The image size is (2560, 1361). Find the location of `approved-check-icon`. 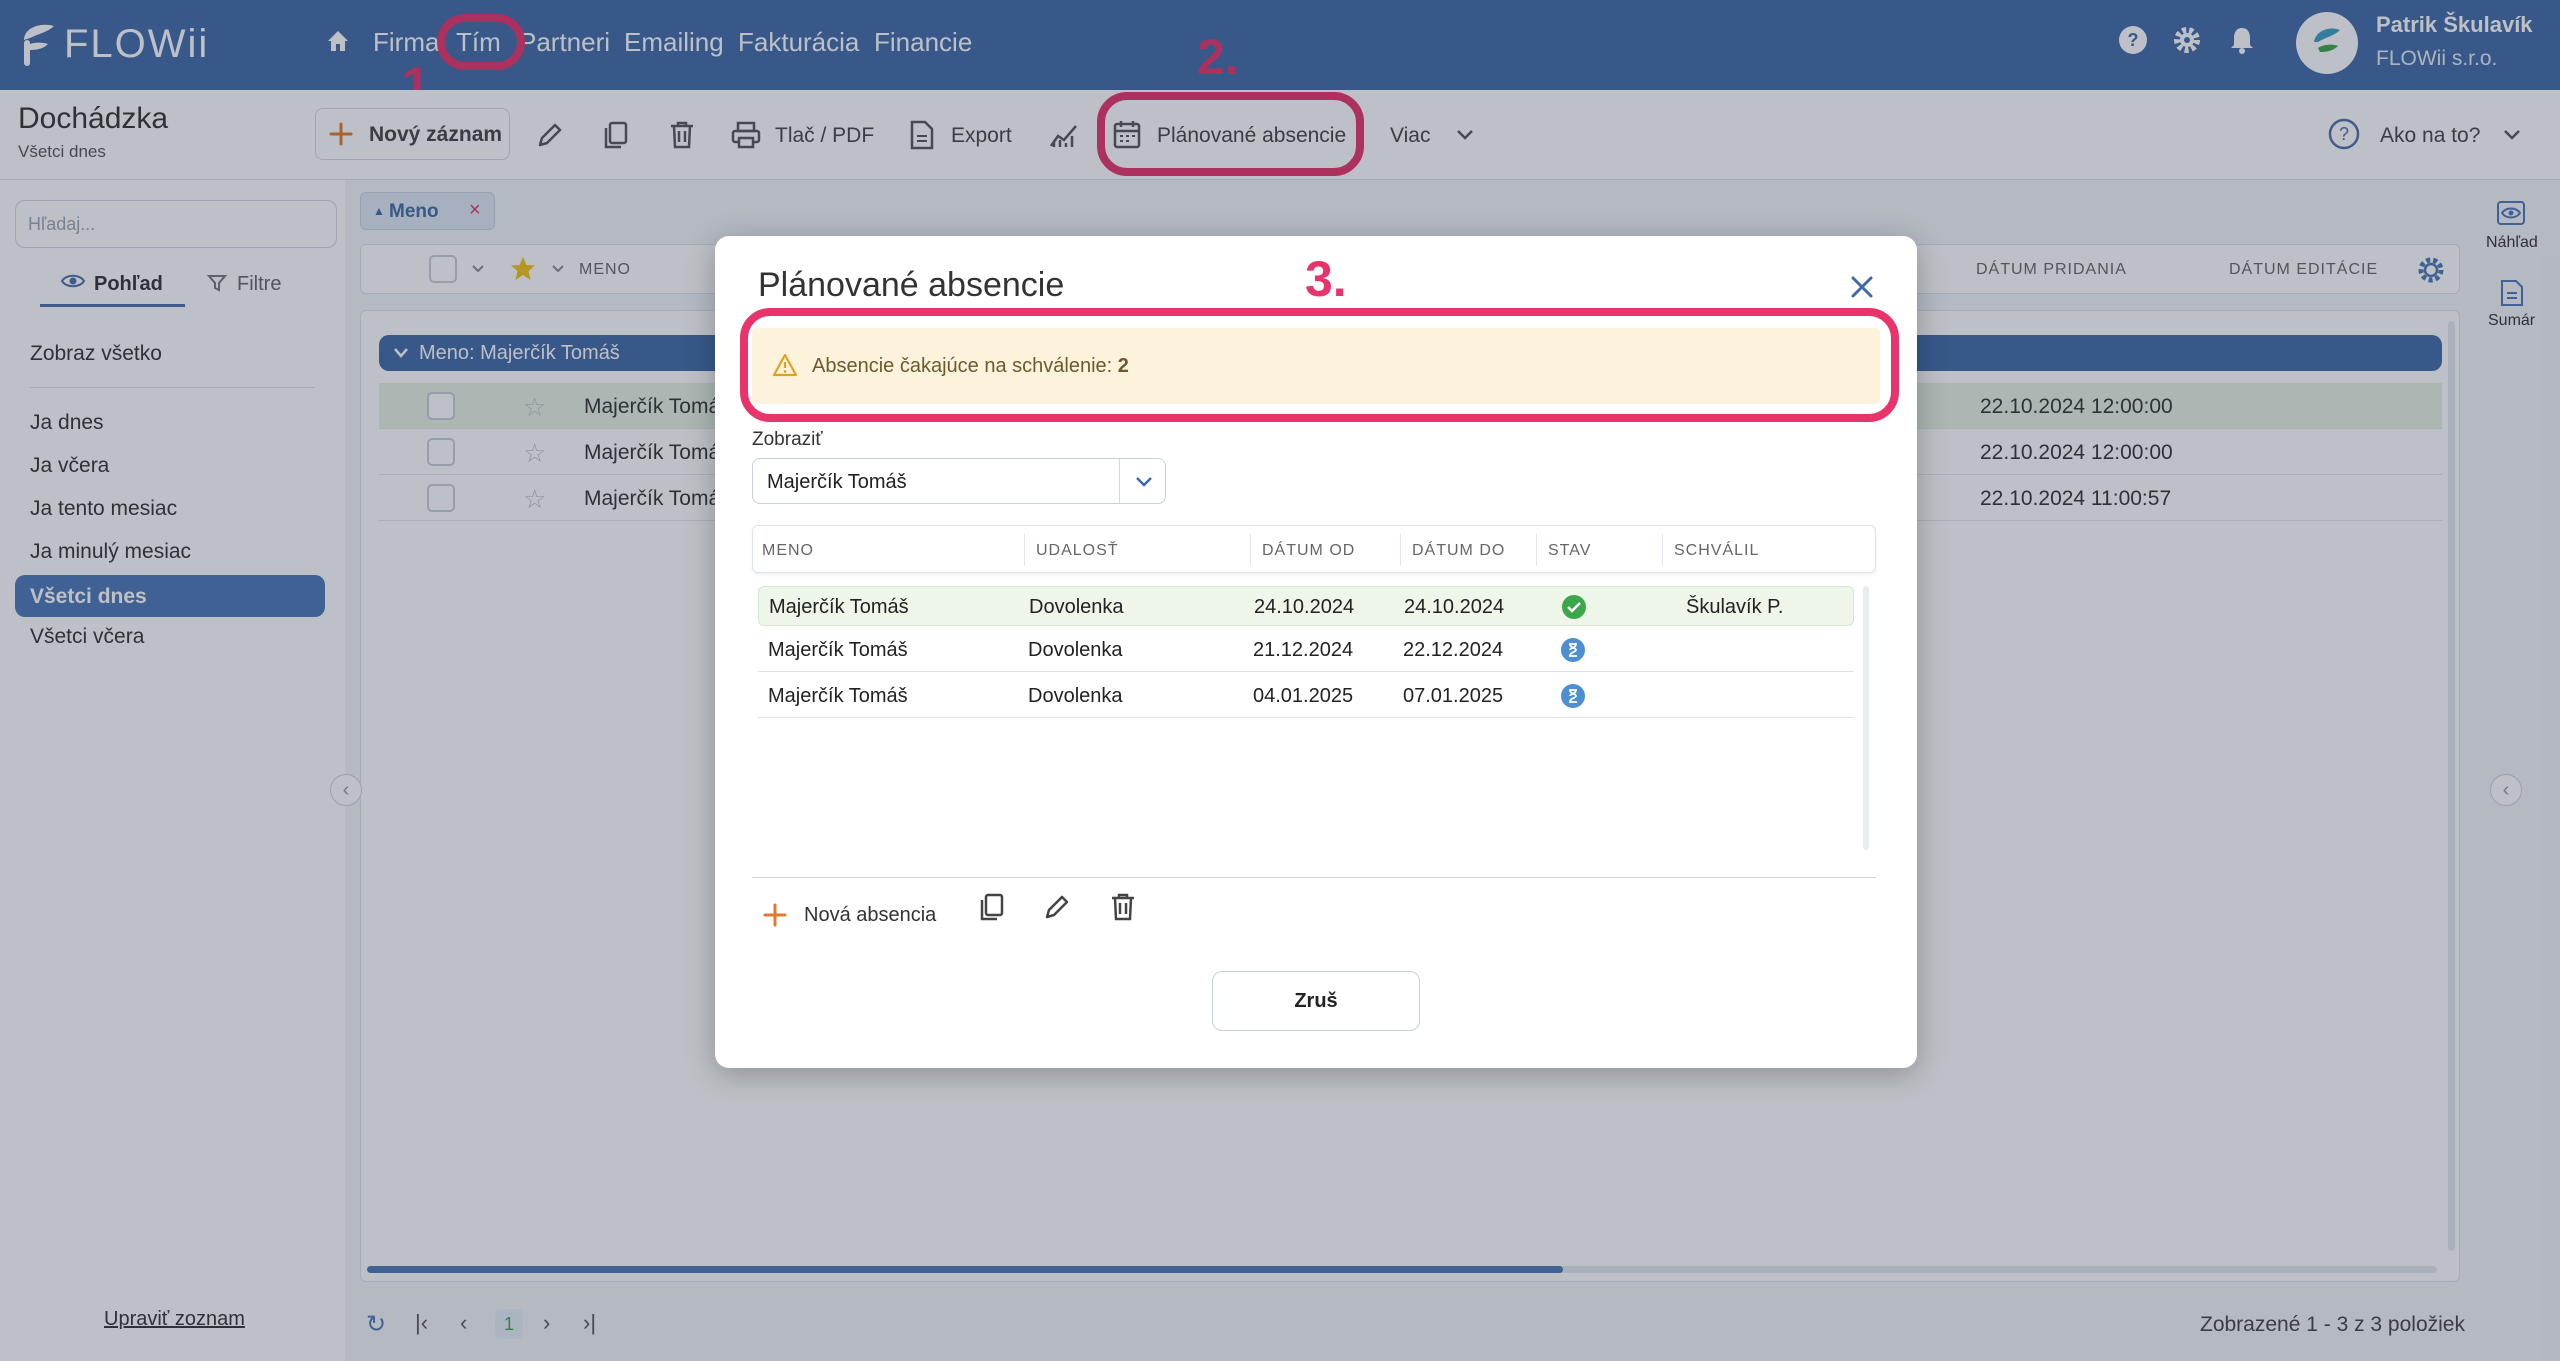

approved-check-icon is located at coordinates (1574, 607).